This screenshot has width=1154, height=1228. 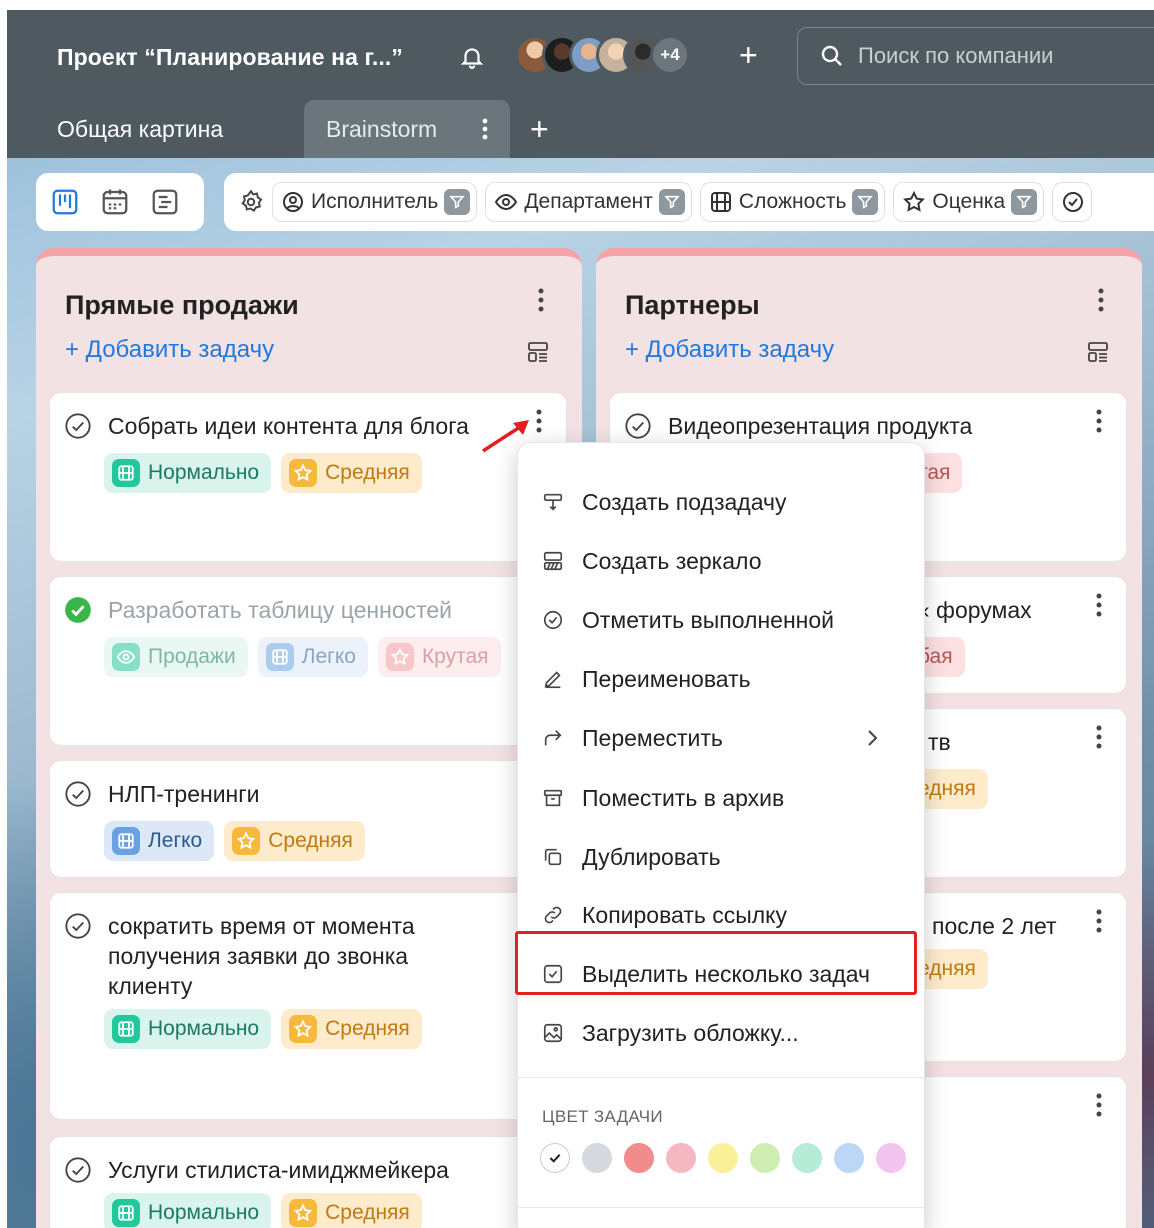 I want to click on image-icon, so click(x=553, y=1033).